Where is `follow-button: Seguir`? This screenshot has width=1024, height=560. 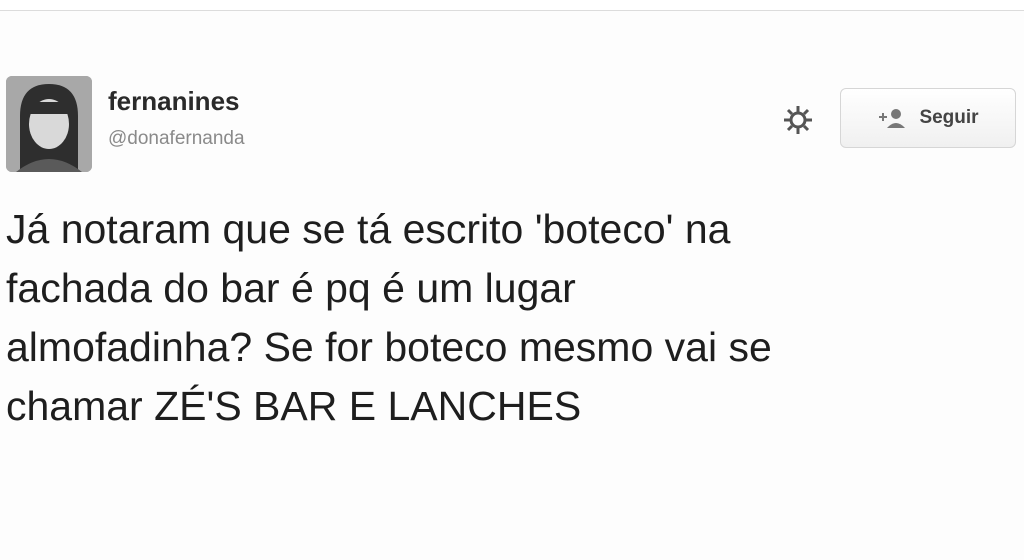
follow-button: Seguir is located at coordinates (928, 118).